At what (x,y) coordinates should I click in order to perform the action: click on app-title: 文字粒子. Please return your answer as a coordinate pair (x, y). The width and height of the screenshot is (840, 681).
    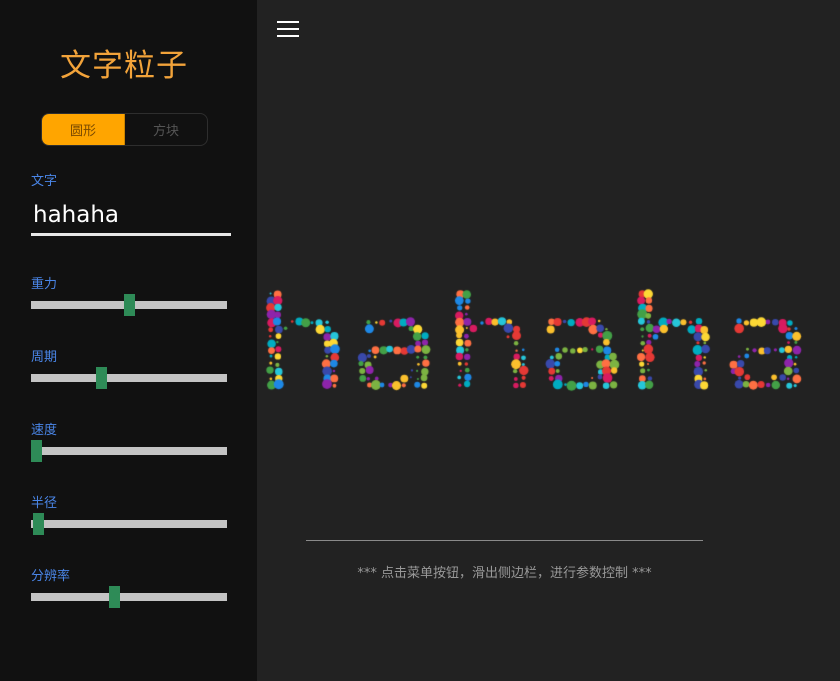
    Looking at the image, I should click on (124, 66).